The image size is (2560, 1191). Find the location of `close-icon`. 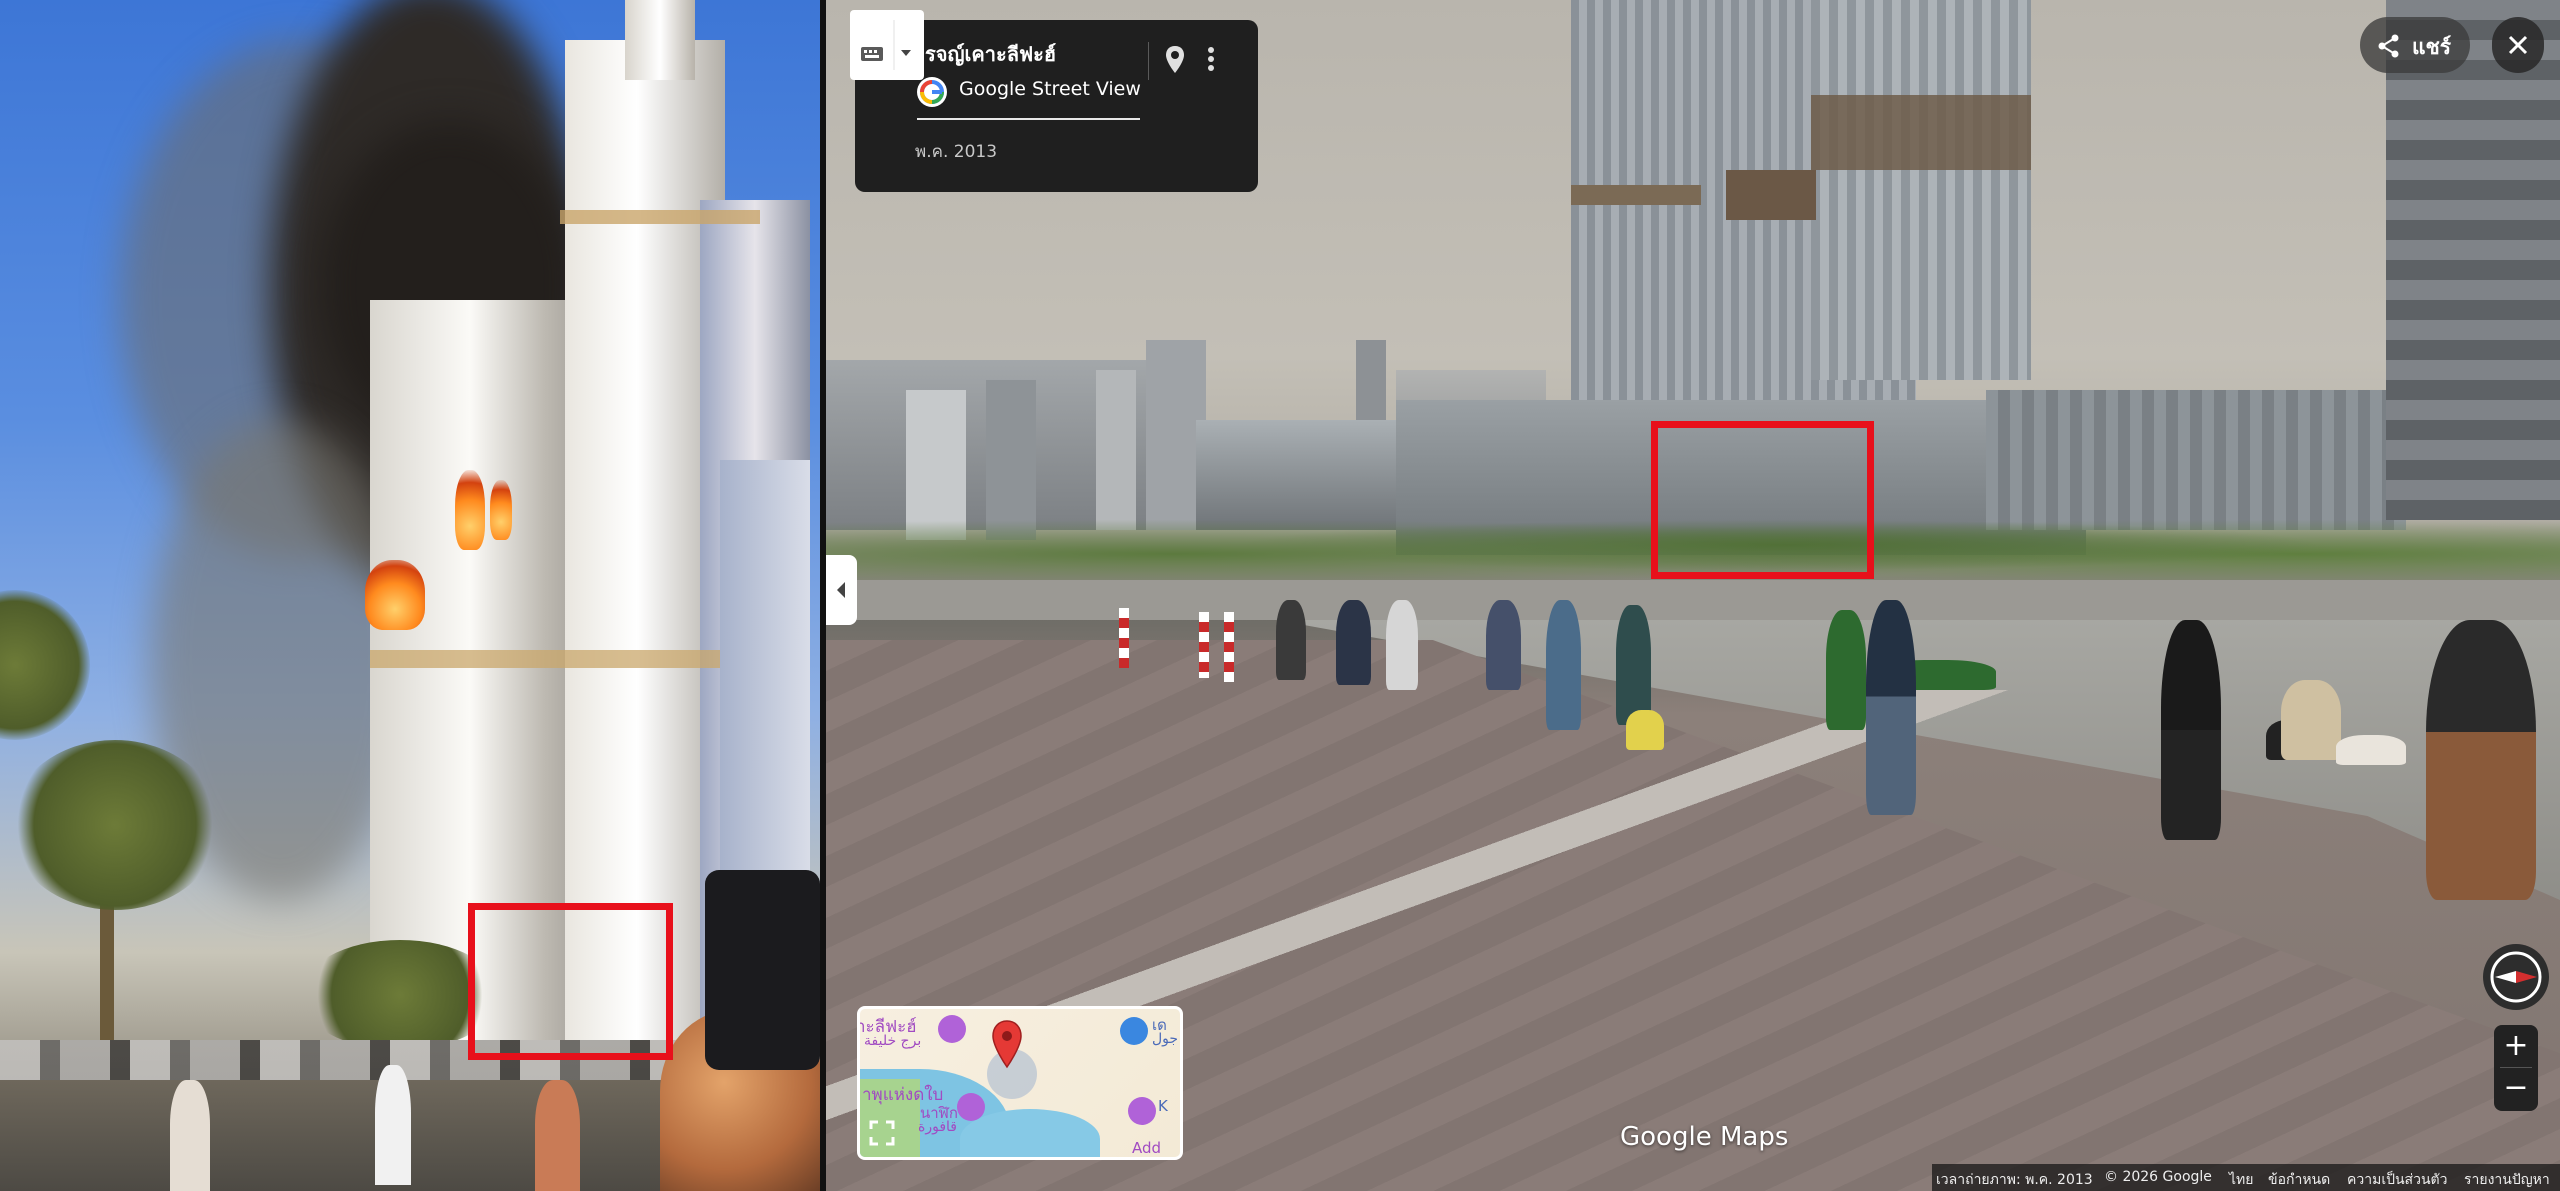

close-icon is located at coordinates (2518, 45).